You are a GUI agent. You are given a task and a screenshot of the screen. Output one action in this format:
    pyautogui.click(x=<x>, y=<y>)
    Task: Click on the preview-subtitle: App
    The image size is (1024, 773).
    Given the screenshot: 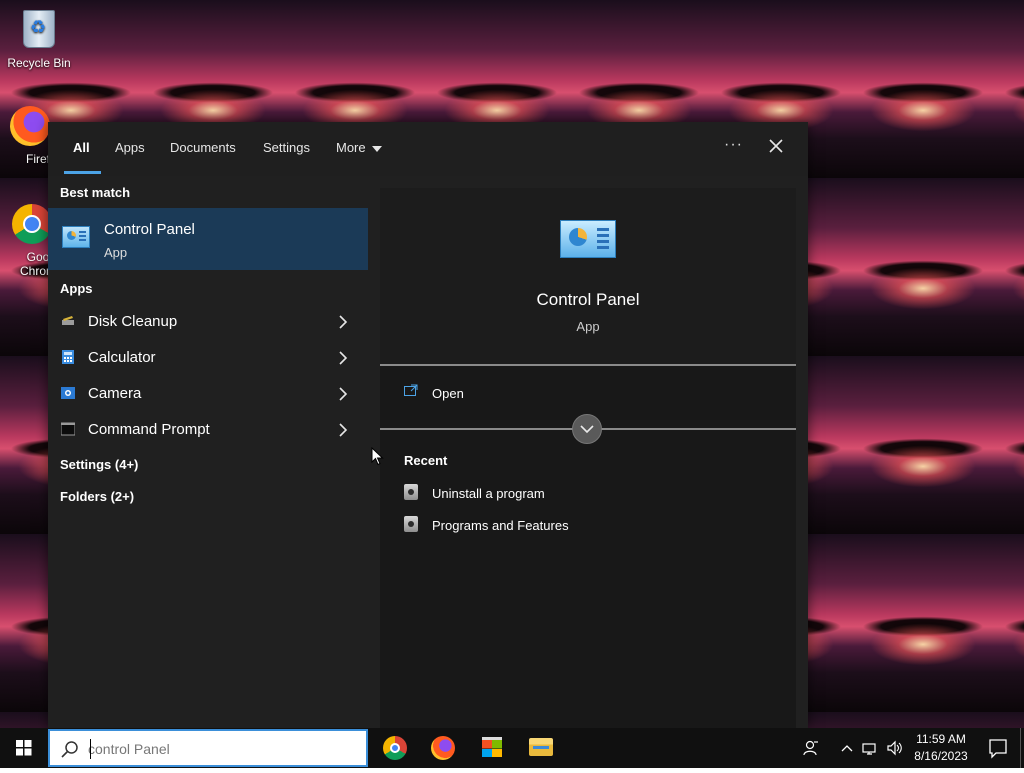 What is the action you would take?
    pyautogui.click(x=588, y=326)
    